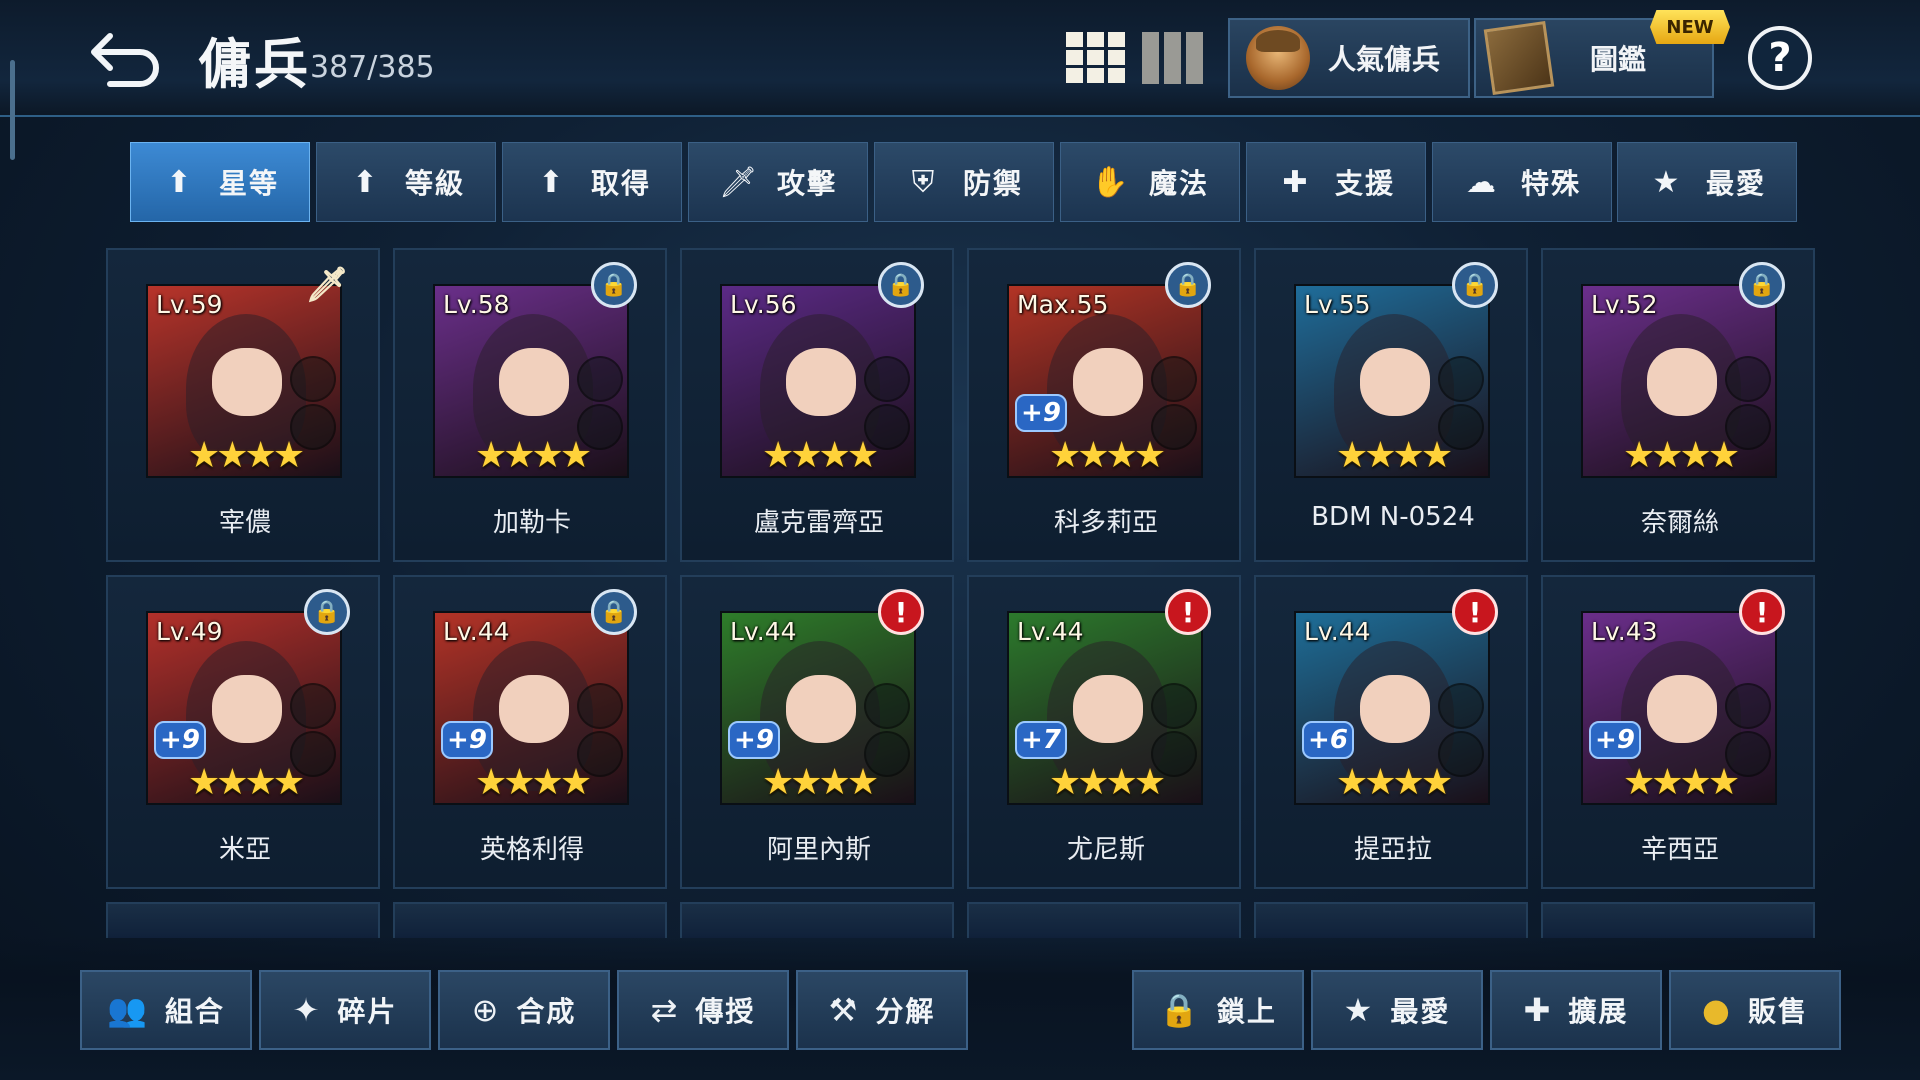 The image size is (1920, 1080). What do you see at coordinates (664, 1010) in the screenshot?
I see `transfer-icon: ⇄` at bounding box center [664, 1010].